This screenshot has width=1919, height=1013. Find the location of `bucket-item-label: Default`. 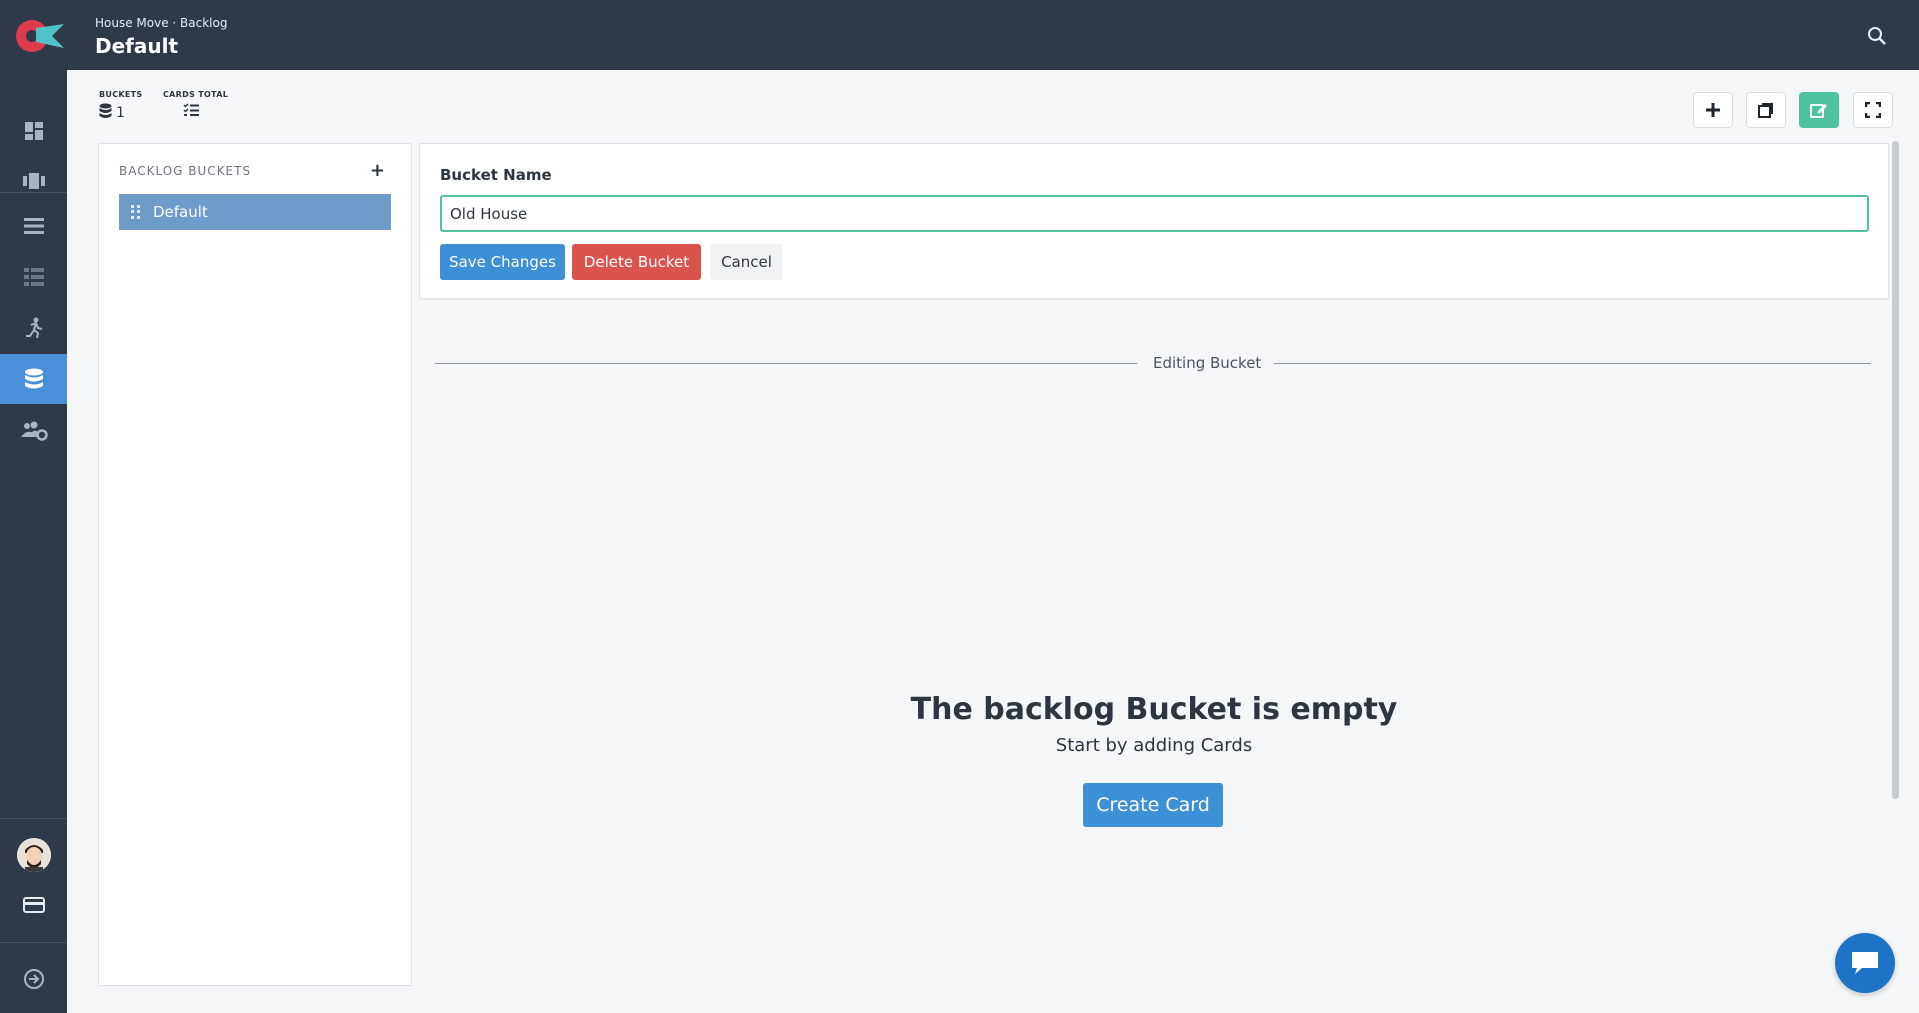

bucket-item-label: Default is located at coordinates (180, 212).